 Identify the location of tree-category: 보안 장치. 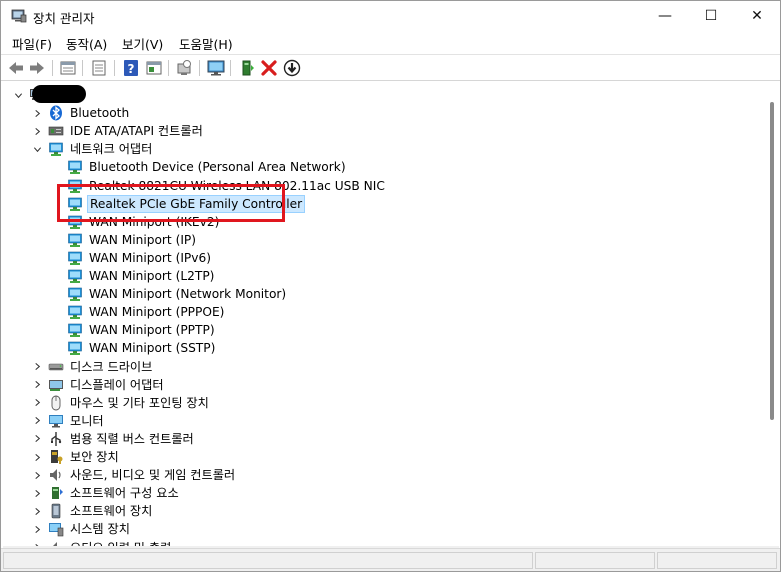
(75, 457).